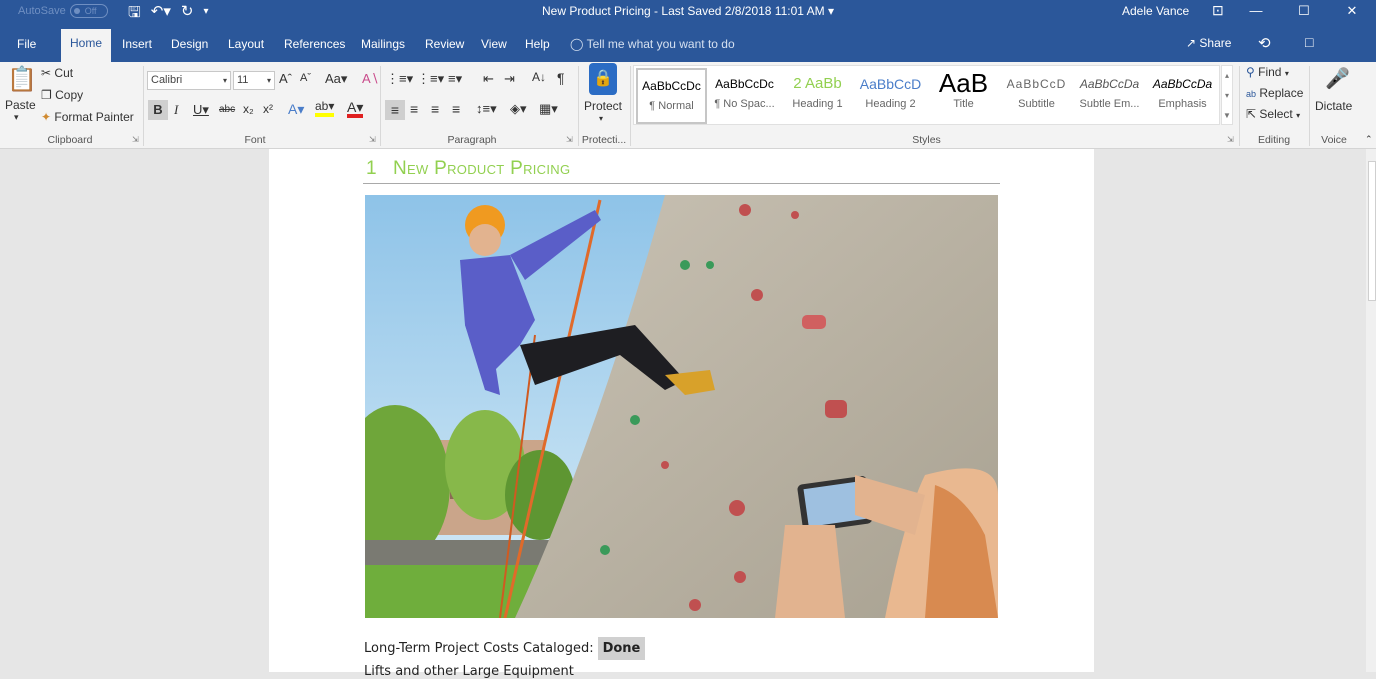 This screenshot has height=679, width=1376. What do you see at coordinates (548, 109) in the screenshot?
I see `borders-icon: ▦▾` at bounding box center [548, 109].